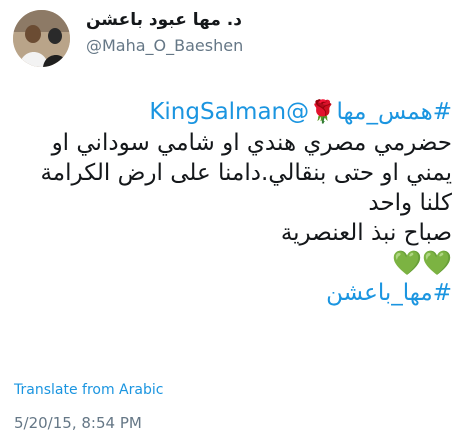  What do you see at coordinates (389, 293) in the screenshot?
I see `hashtag-maha-baeshen: #مها_باعشن` at bounding box center [389, 293].